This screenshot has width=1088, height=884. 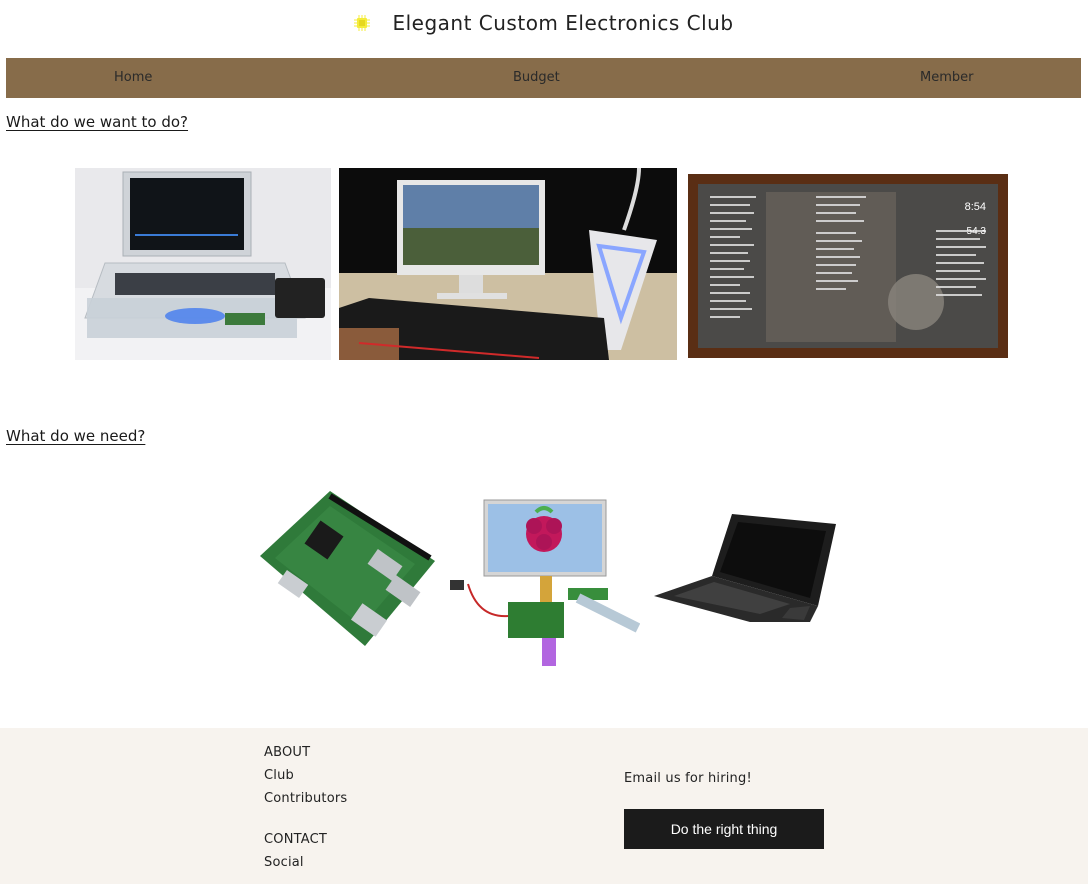 I want to click on nav-item-member: Member, so click(x=946, y=77).